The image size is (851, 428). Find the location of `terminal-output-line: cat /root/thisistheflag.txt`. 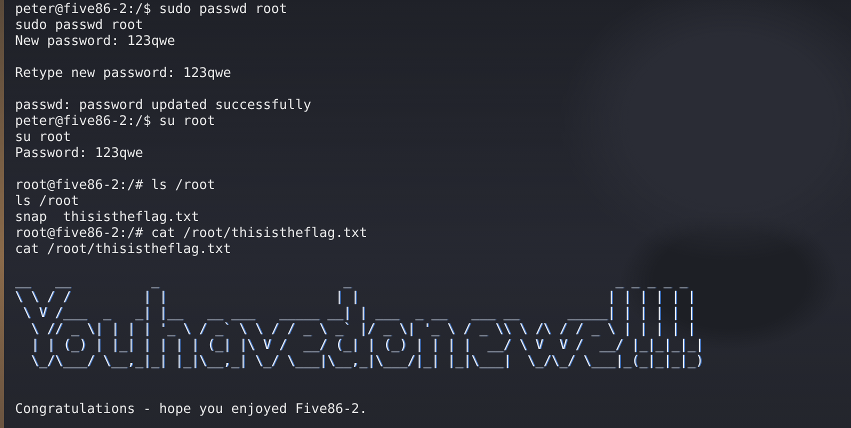

terminal-output-line: cat /root/thisistheflag.txt is located at coordinates (123, 250).